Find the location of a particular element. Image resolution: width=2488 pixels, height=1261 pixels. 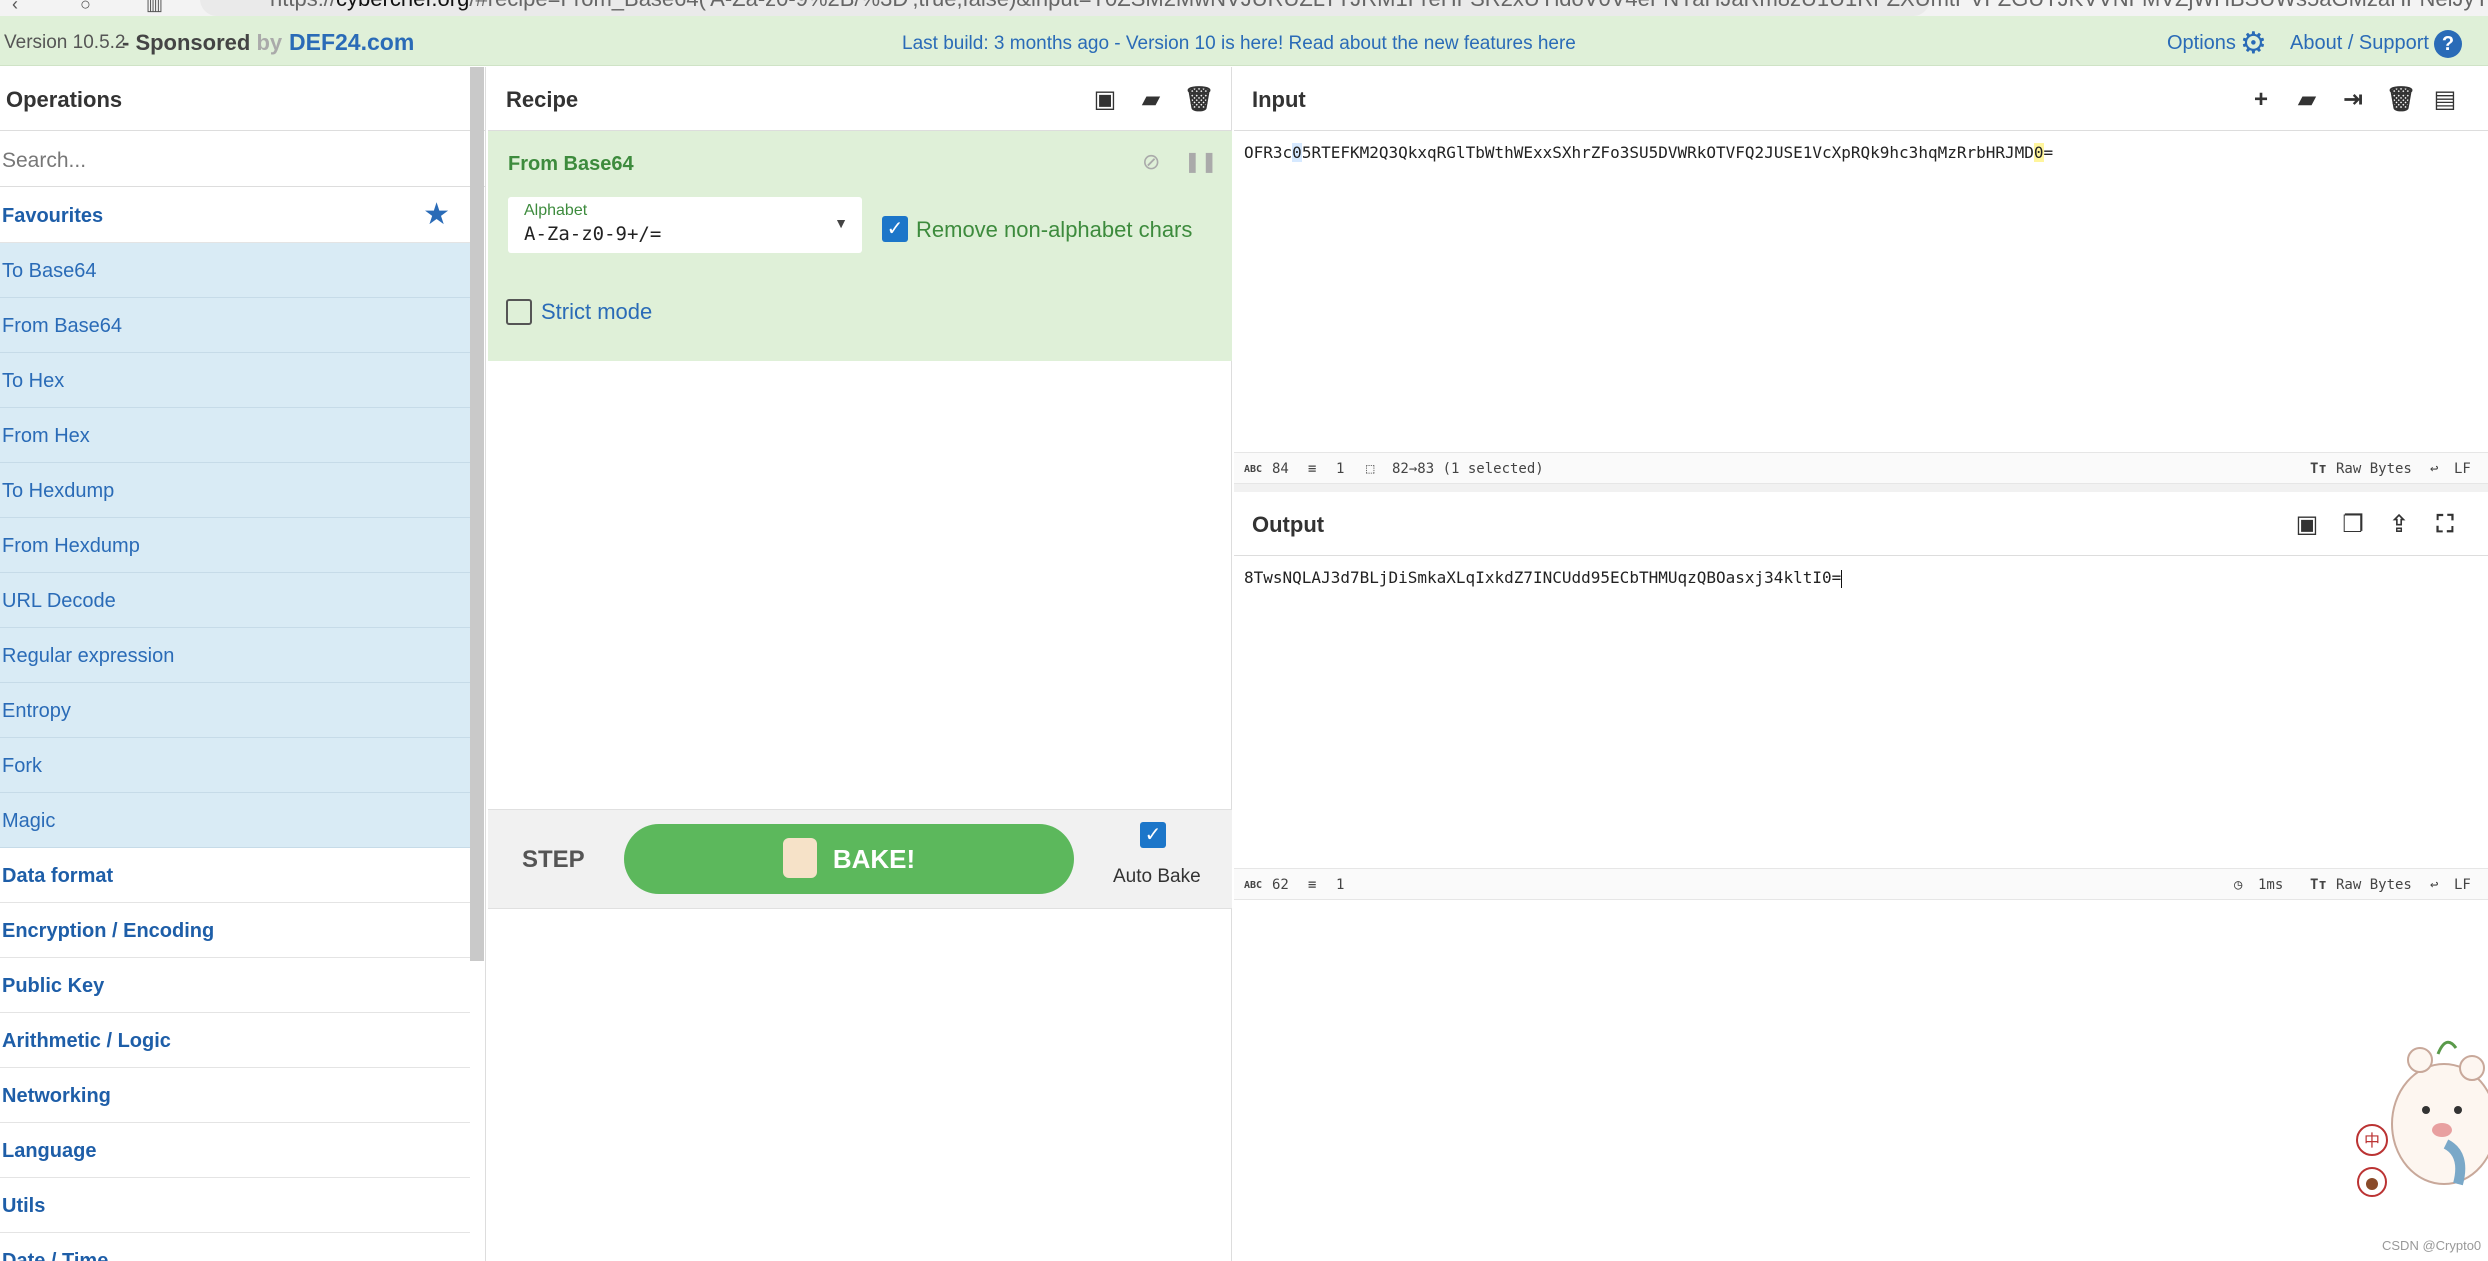

remove-nonalpha-label: Remove non-alphabet chars is located at coordinates (1054, 230).